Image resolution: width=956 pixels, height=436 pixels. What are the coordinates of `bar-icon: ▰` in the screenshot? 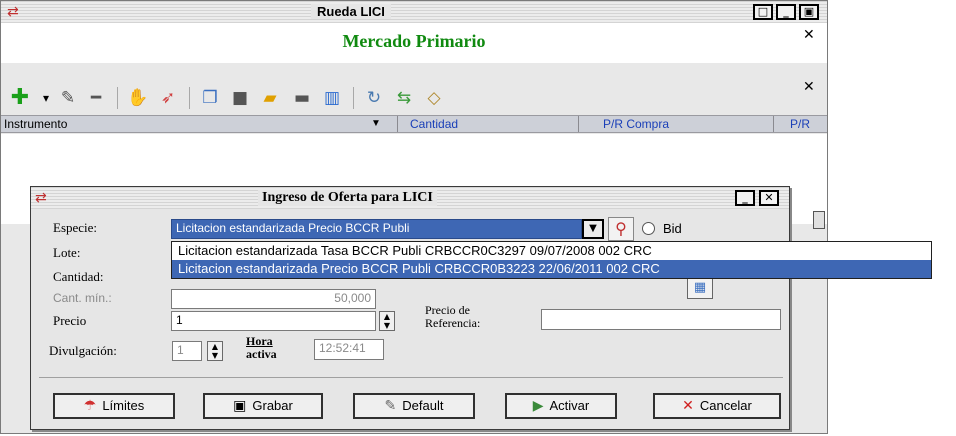 It's located at (270, 98).